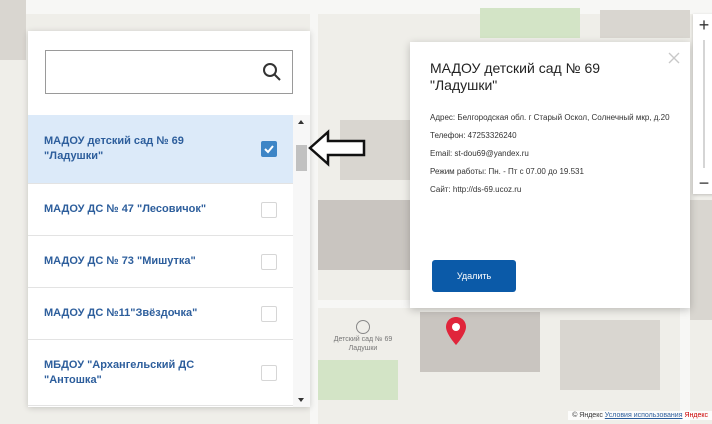 The width and height of the screenshot is (712, 424). Describe the element at coordinates (301, 400) in the screenshot. I see `scroll-down-icon` at that location.